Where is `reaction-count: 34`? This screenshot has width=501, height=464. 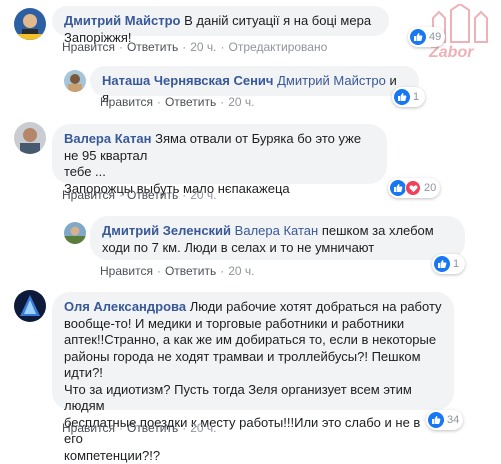
reaction-count: 34 is located at coordinates (453, 420).